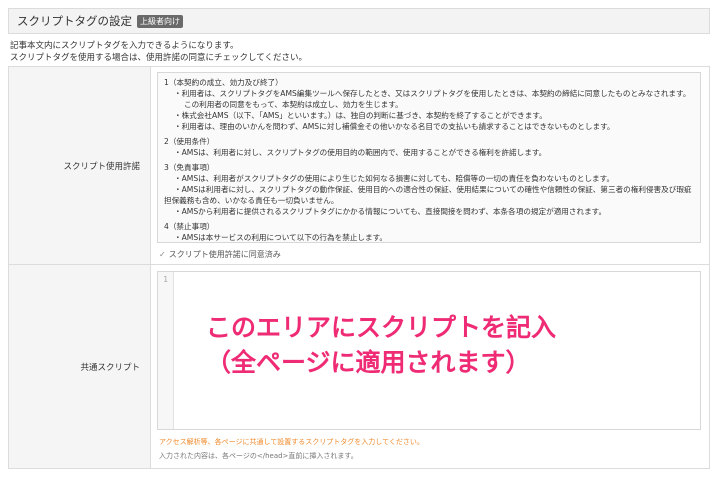  What do you see at coordinates (359, 21) in the screenshot?
I see `settings-header: スクリプトタグの設定 上級者向け` at bounding box center [359, 21].